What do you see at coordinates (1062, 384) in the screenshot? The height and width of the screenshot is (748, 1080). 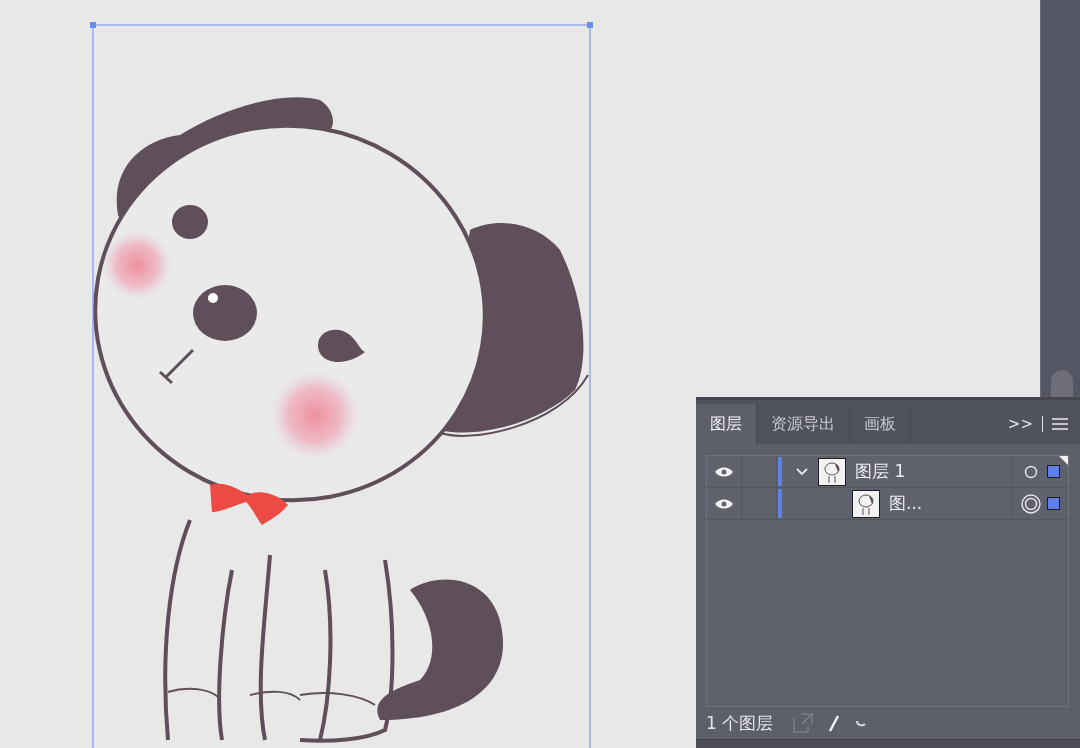 I see `scrollbar-thumb` at bounding box center [1062, 384].